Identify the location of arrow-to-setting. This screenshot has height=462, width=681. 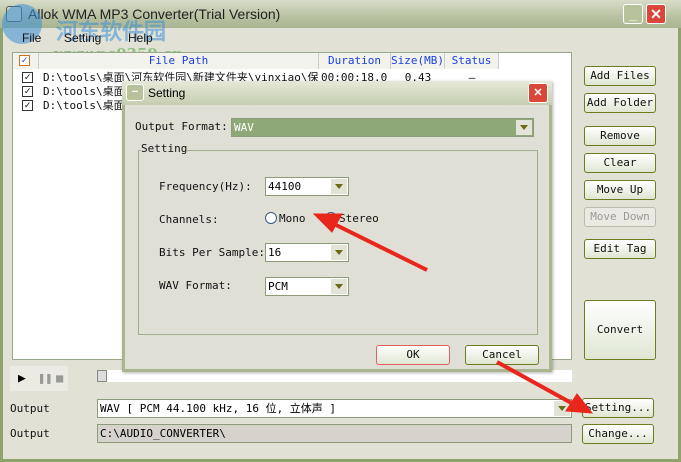
(536, 383).